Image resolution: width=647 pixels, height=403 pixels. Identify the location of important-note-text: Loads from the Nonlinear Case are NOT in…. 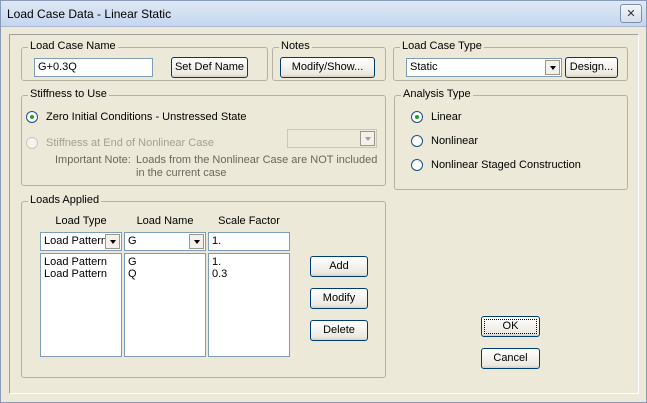
(257, 166).